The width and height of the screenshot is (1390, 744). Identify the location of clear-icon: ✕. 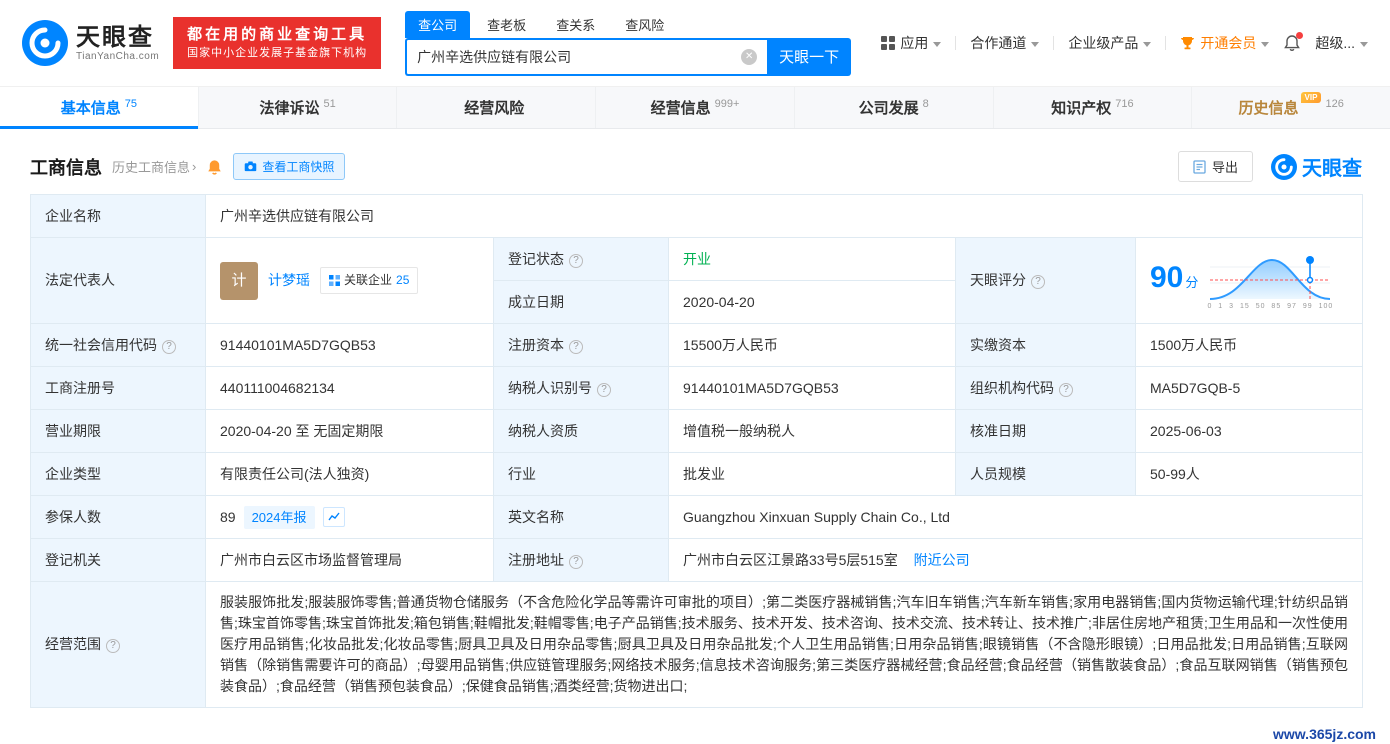
(749, 56).